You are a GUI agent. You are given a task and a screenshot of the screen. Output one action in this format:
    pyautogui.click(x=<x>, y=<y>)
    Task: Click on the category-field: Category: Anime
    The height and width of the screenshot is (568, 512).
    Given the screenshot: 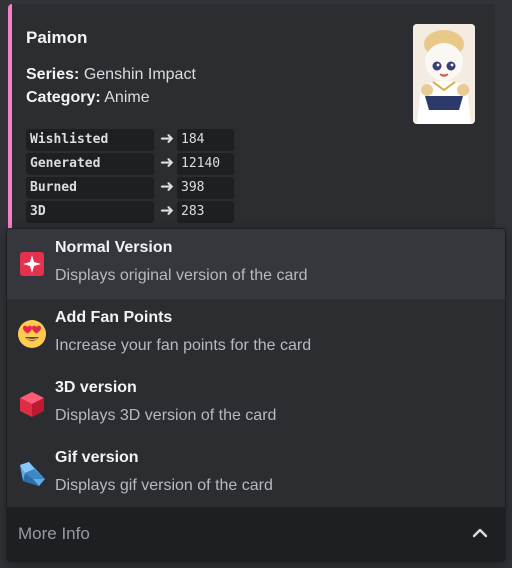 What is the action you would take?
    pyautogui.click(x=88, y=98)
    